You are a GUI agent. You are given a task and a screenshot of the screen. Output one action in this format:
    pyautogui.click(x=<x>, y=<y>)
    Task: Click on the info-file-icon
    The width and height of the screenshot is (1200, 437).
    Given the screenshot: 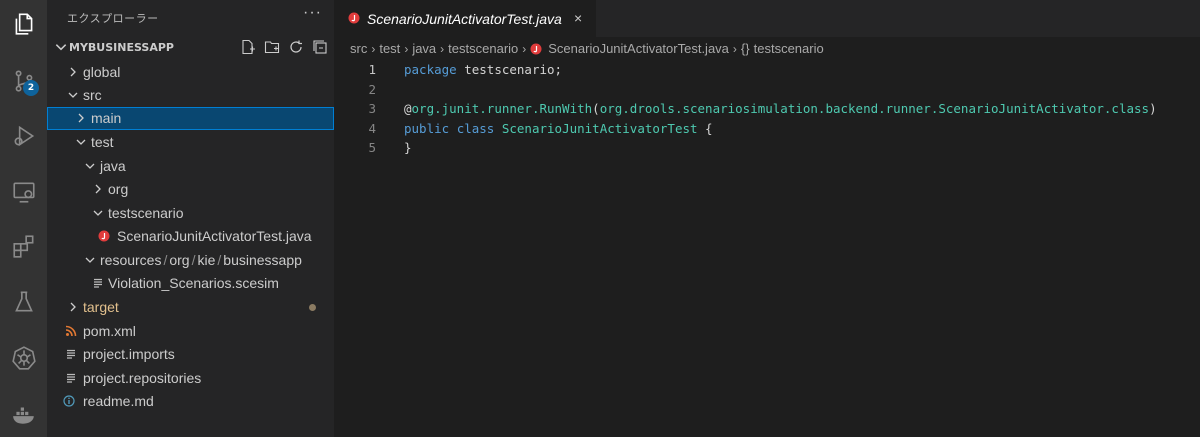 What is the action you would take?
    pyautogui.click(x=69, y=401)
    